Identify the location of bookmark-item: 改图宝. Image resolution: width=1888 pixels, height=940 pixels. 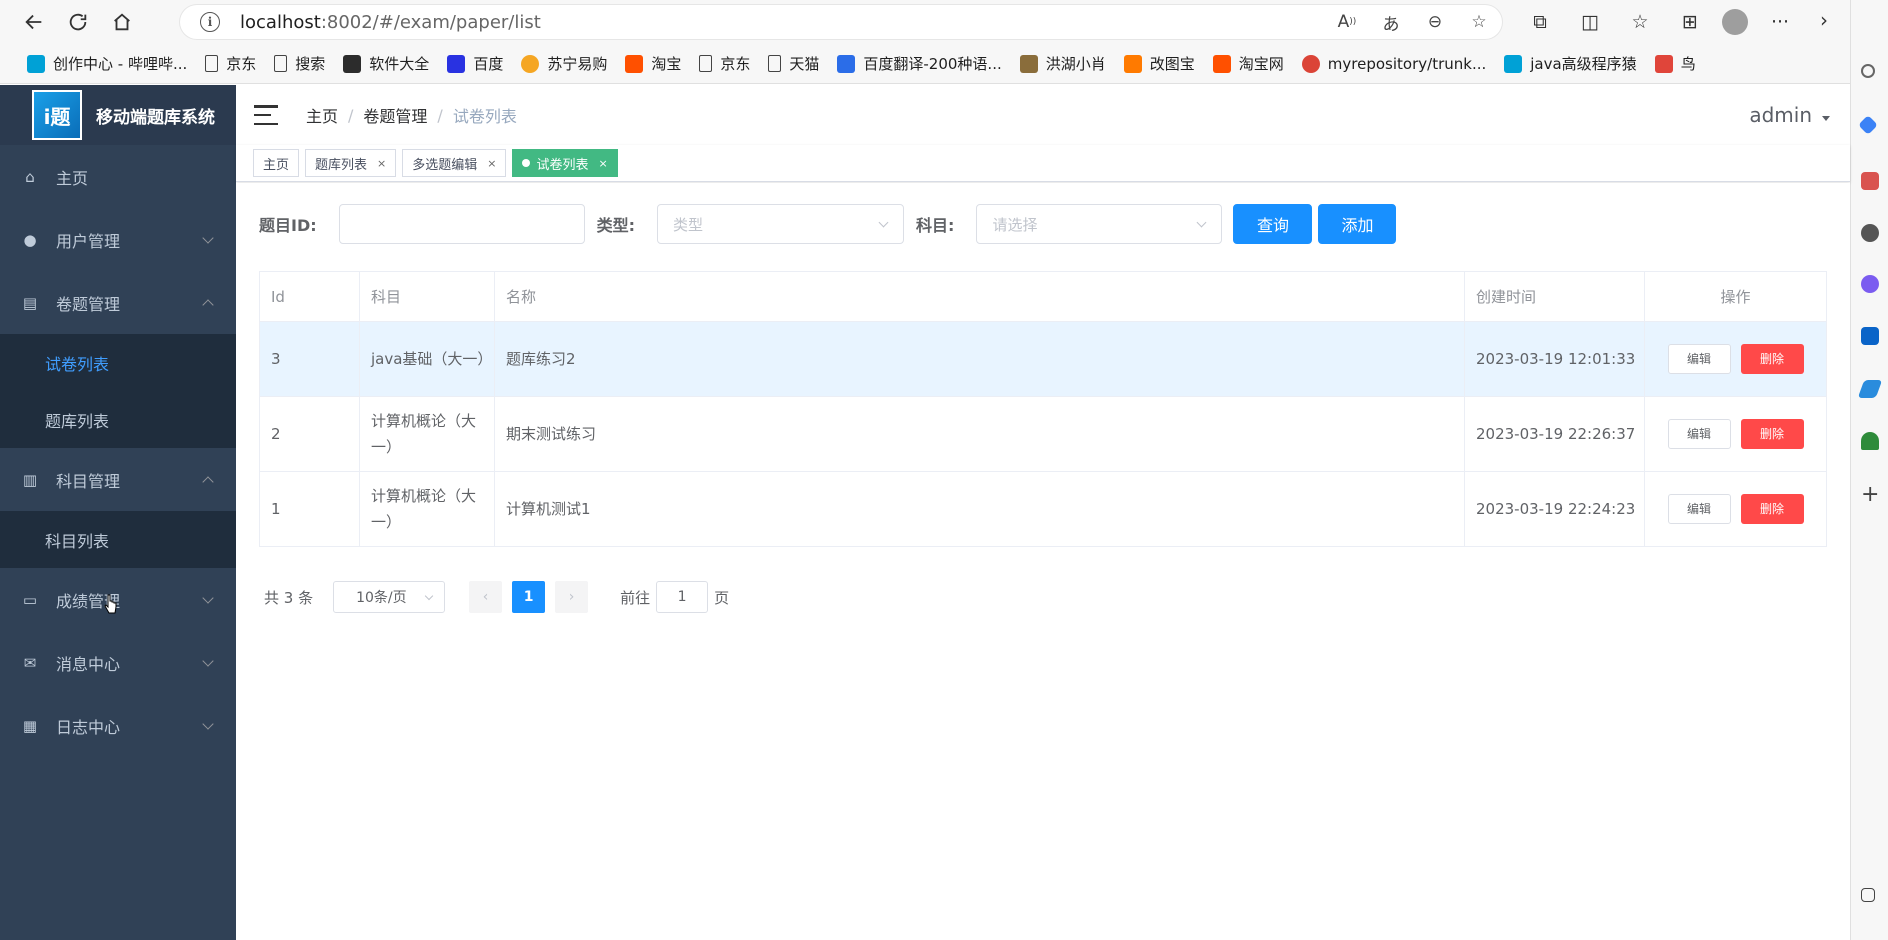
(1159, 64).